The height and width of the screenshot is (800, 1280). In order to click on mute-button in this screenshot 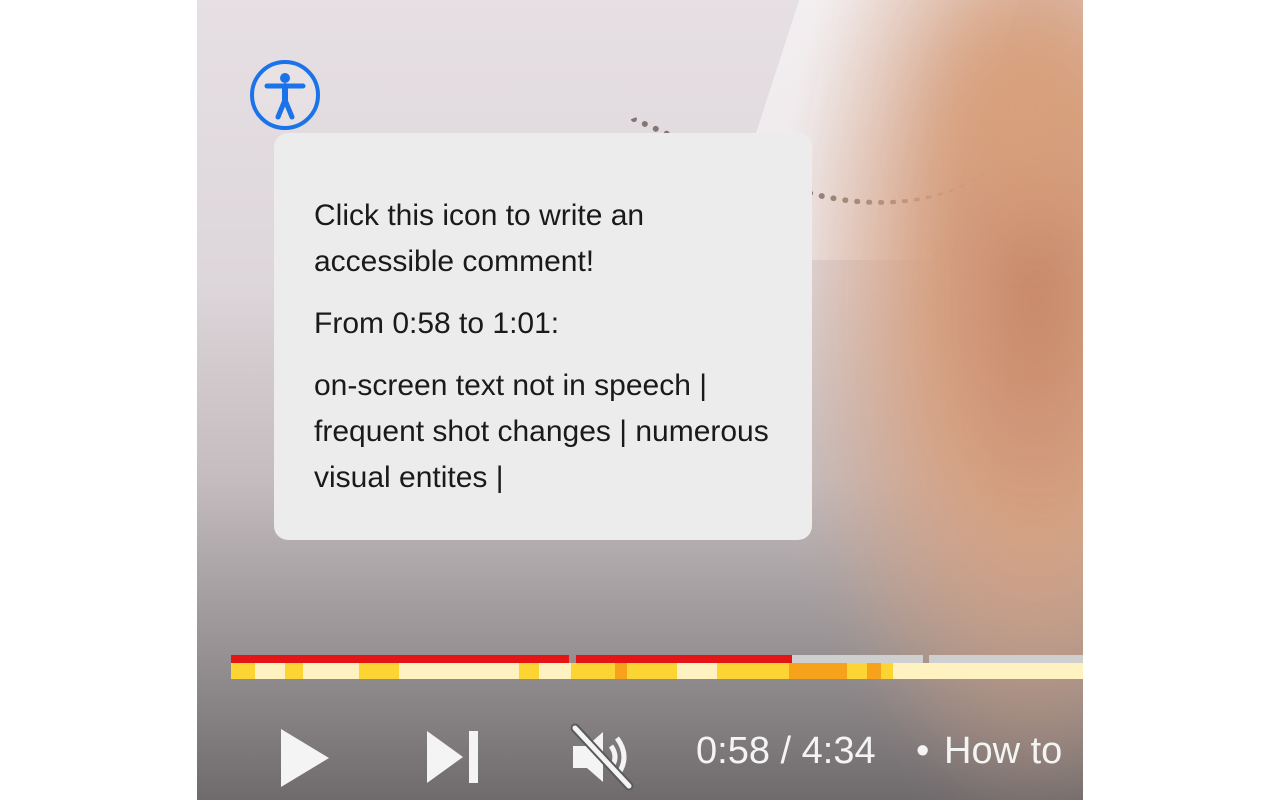, I will do `click(602, 757)`.